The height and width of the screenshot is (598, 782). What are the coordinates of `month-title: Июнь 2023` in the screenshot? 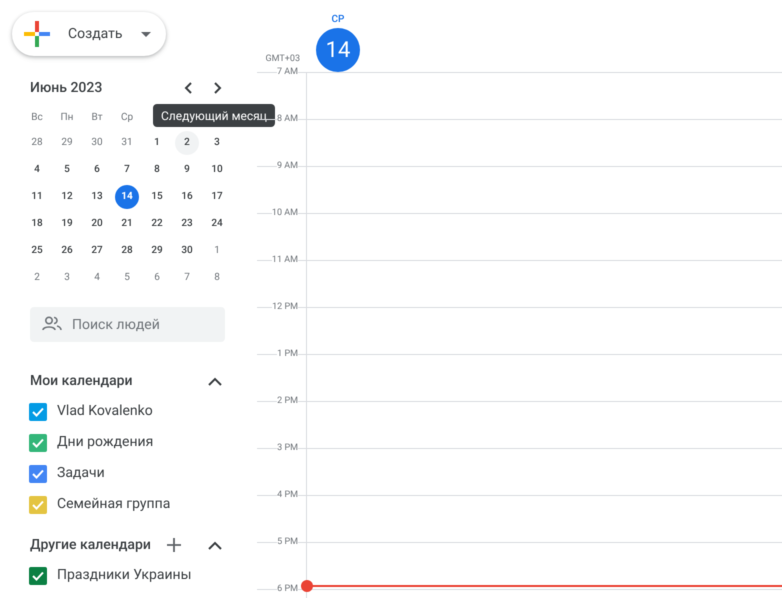 It's located at (67, 88).